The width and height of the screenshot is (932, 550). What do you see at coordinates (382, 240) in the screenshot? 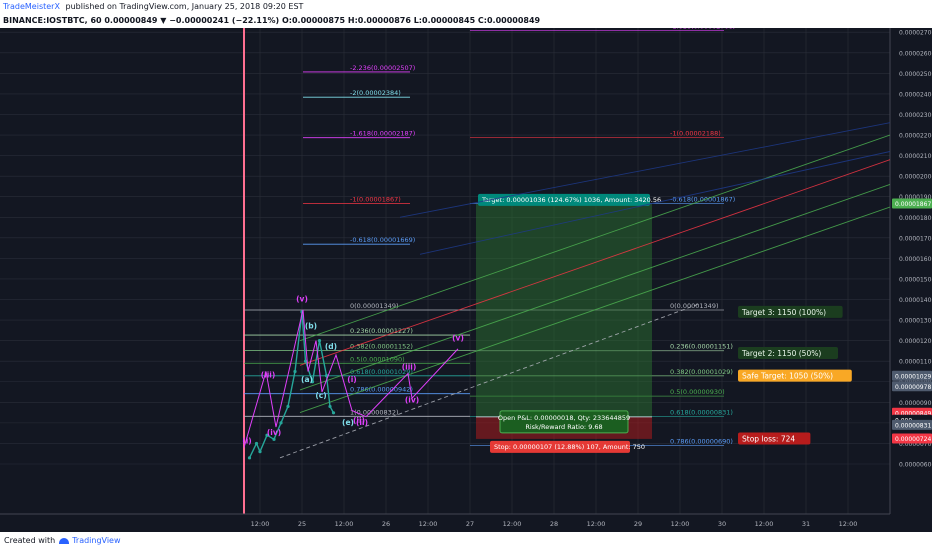
I see `fib-level-label: -0.618(0.00001669)` at bounding box center [382, 240].